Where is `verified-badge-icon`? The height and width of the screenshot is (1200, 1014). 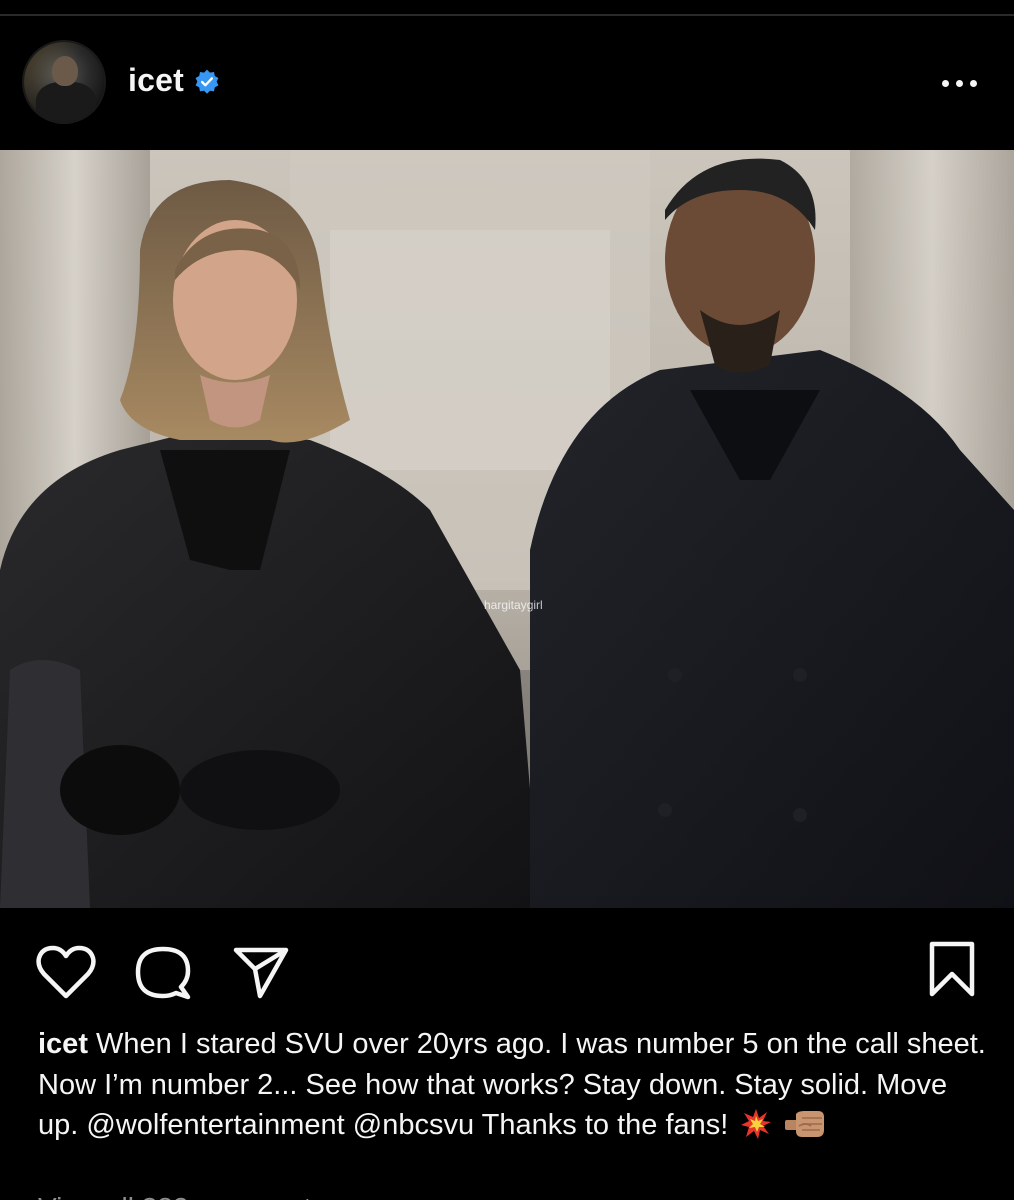
verified-badge-icon is located at coordinates (207, 81).